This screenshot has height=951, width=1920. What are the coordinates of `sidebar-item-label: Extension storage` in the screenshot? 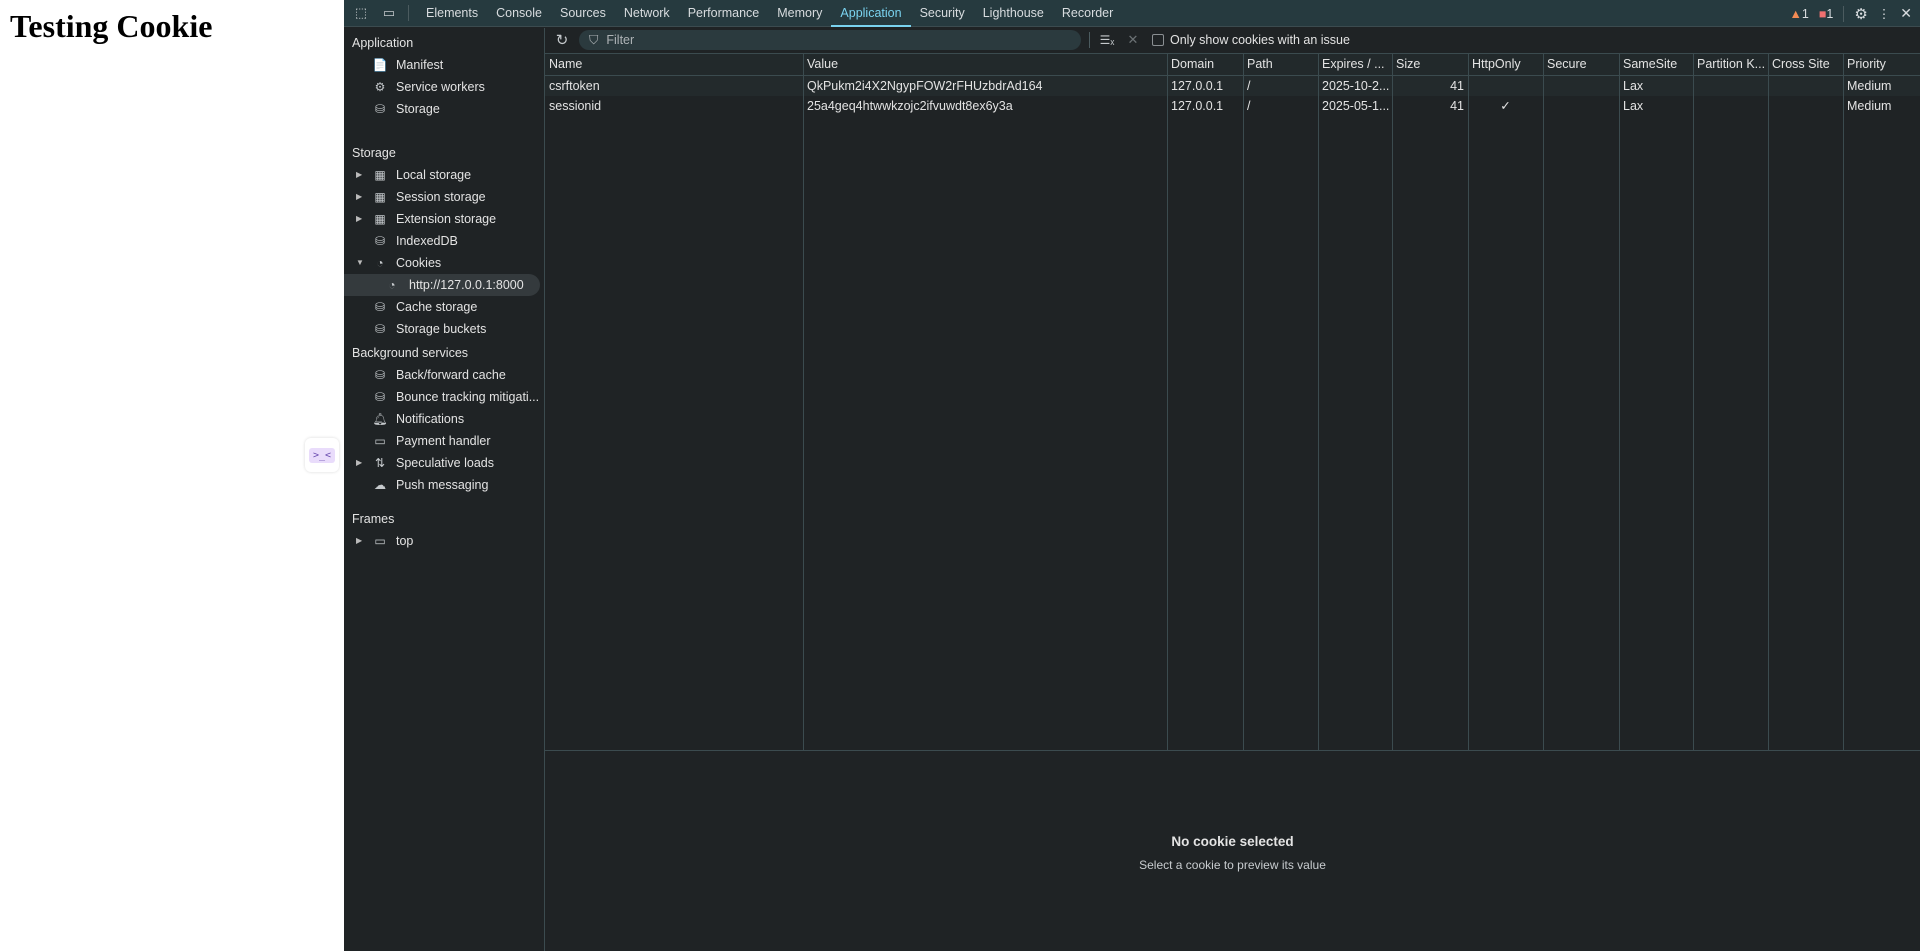 It's located at (446, 219).